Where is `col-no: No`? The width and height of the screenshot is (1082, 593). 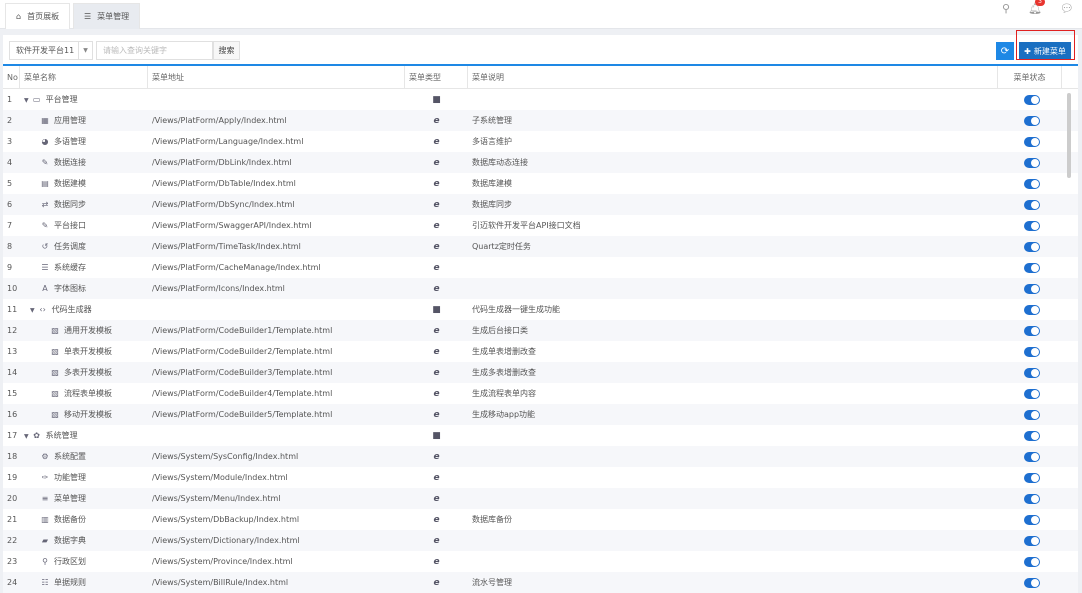 col-no: No is located at coordinates (11, 77).